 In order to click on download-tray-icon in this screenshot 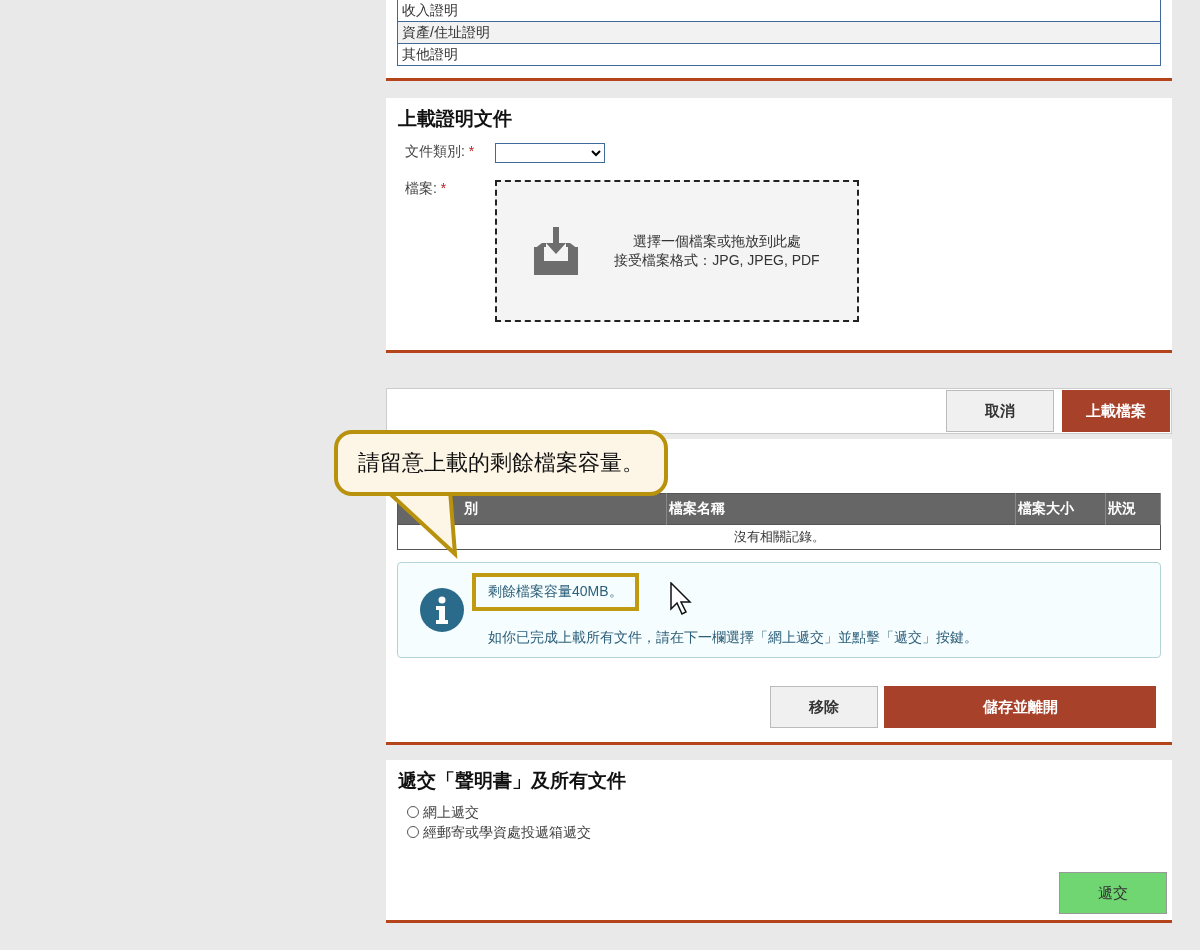, I will do `click(556, 251)`.